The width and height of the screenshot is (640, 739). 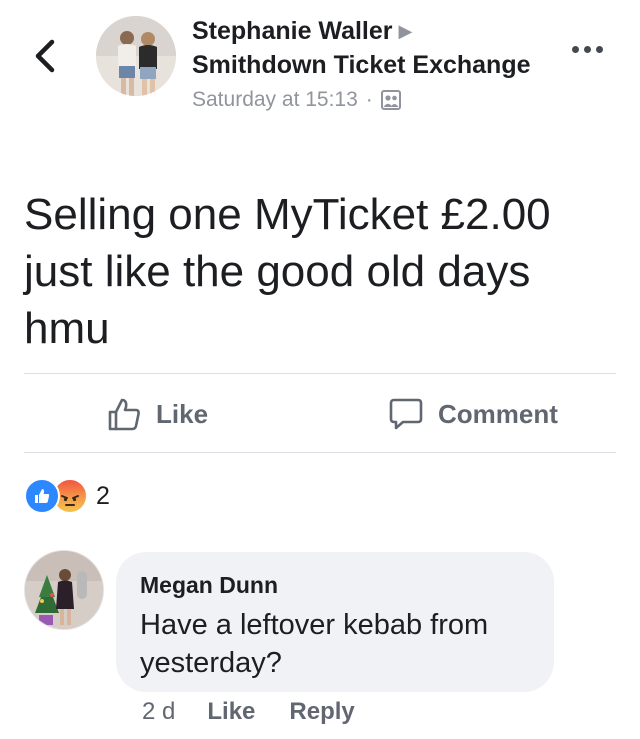 I want to click on author-name: Stephanie Waller, so click(x=292, y=31).